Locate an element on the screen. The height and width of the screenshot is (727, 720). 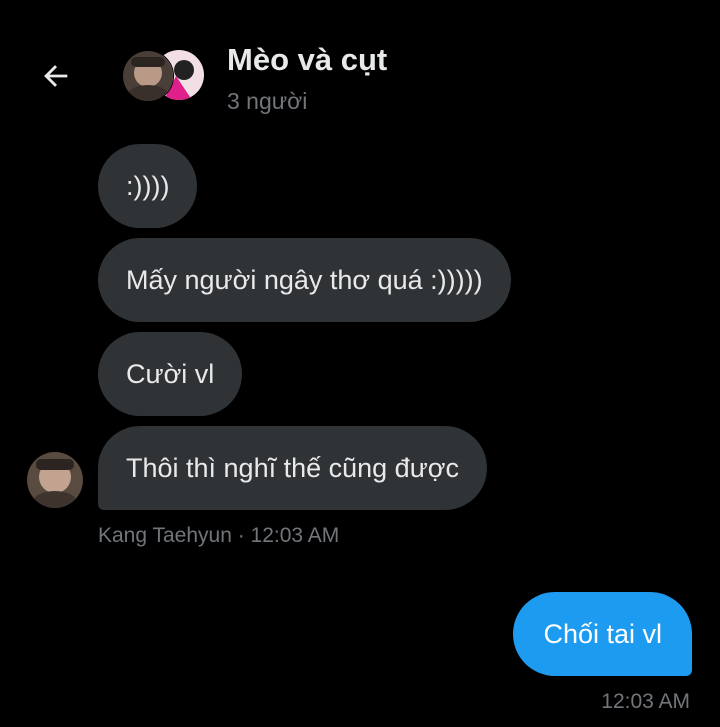
group-avatar-stack is located at coordinates (163, 76).